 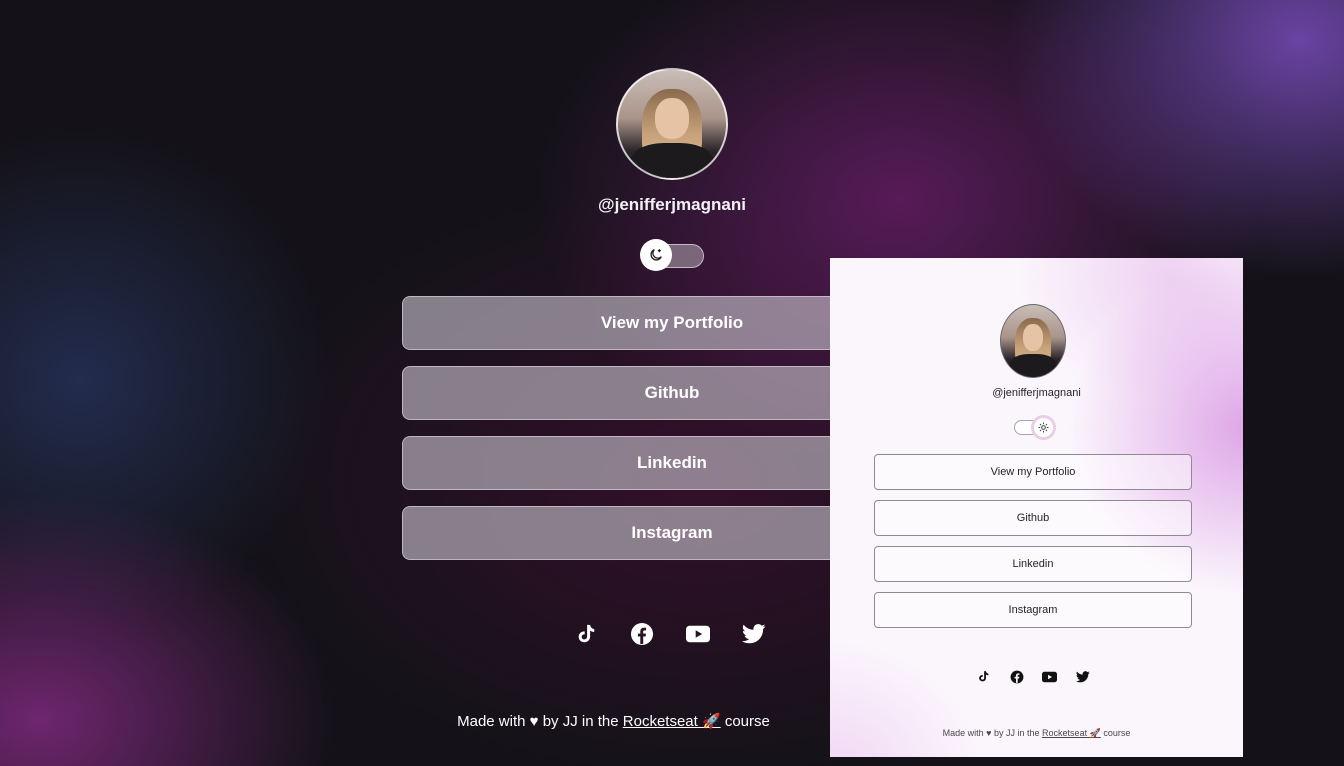 I want to click on linkedin-link-button: Linkedin, so click(x=1033, y=564).